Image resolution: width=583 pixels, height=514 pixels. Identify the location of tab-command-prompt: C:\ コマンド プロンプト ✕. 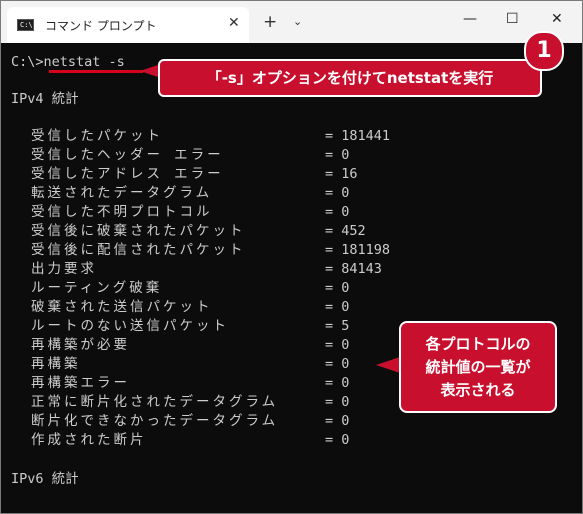
(128, 25).